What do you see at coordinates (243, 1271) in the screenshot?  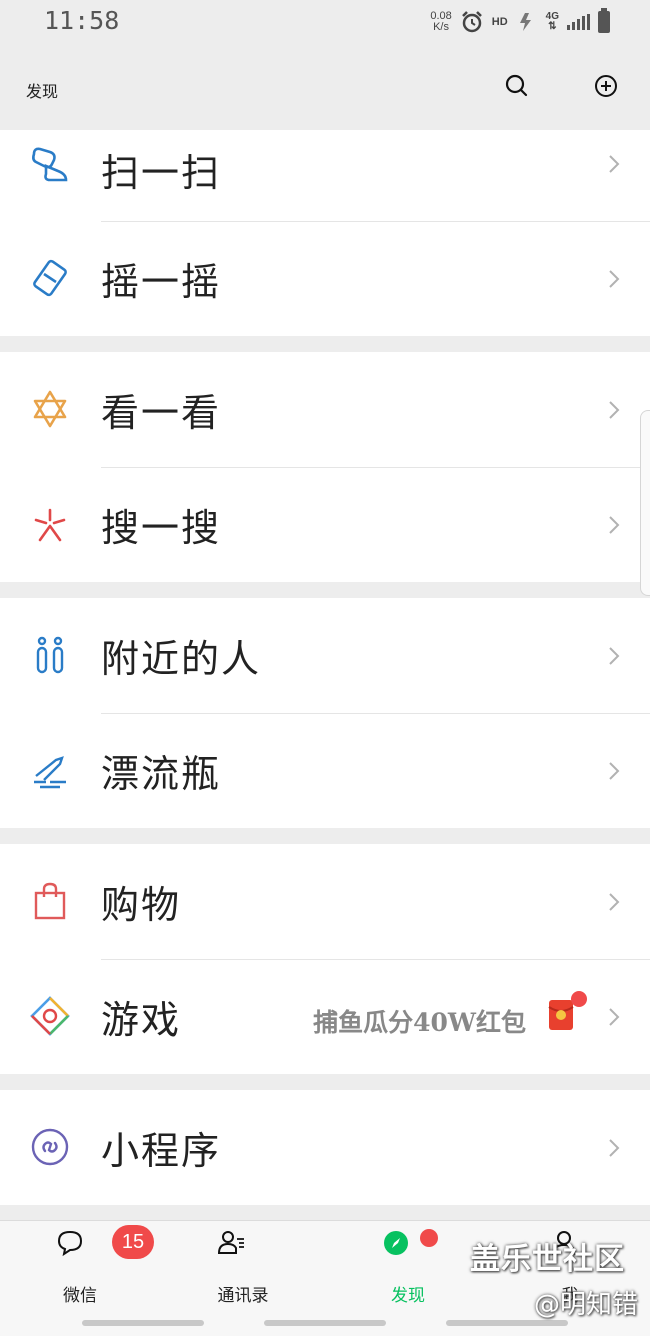 I see `tab-contacts: 通讯录` at bounding box center [243, 1271].